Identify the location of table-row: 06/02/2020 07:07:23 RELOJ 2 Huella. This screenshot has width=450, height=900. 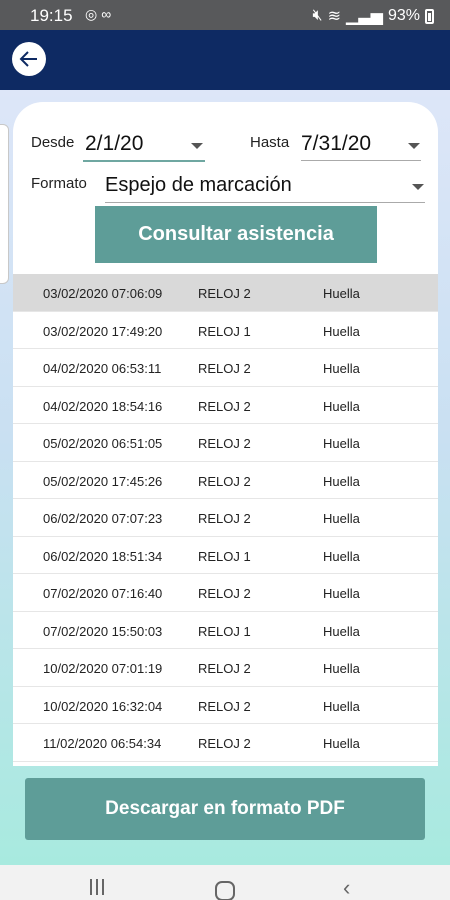
(225, 518).